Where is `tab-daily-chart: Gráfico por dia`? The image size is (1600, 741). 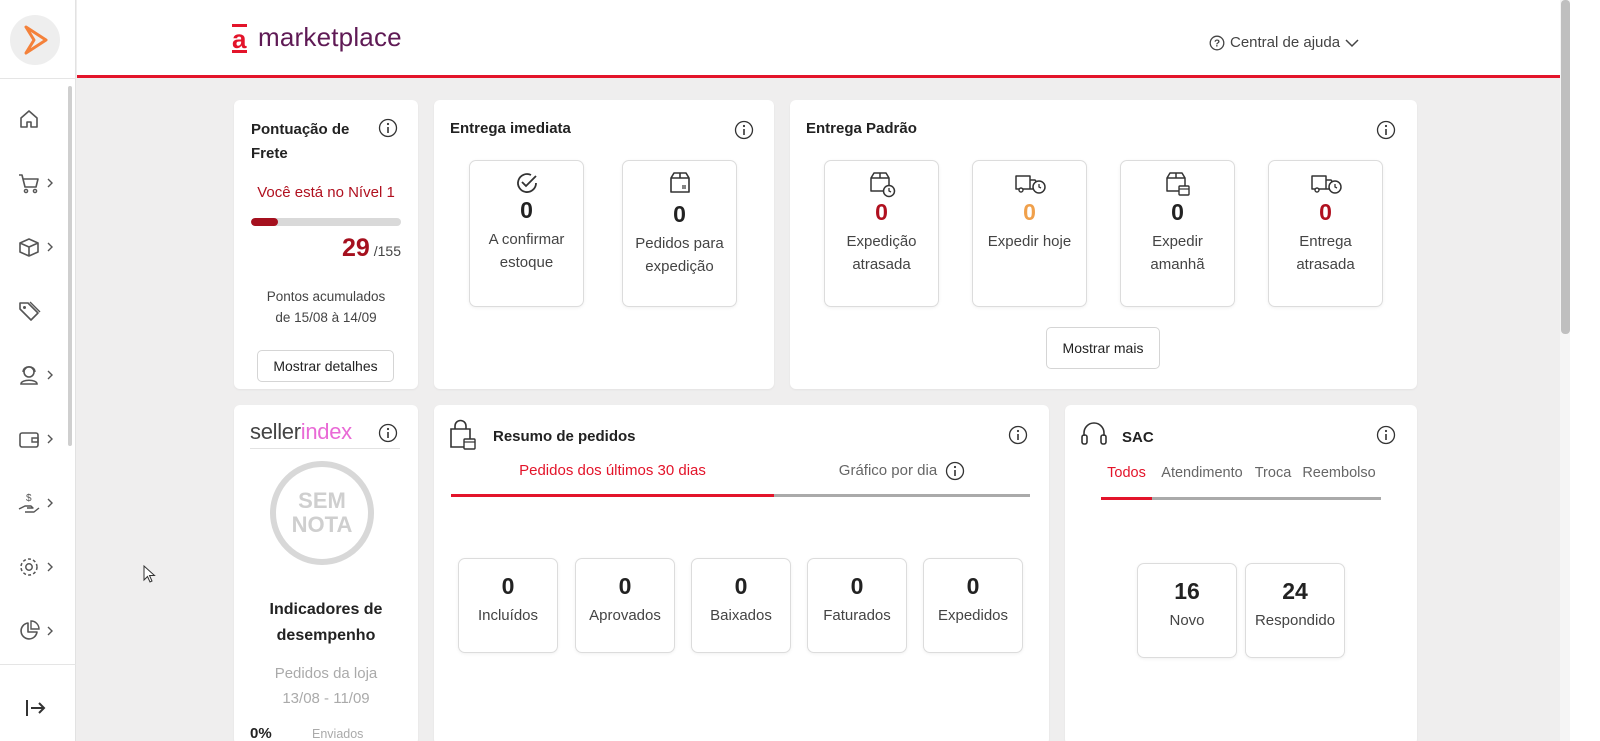
tab-daily-chart: Gráfico por dia is located at coordinates (902, 476).